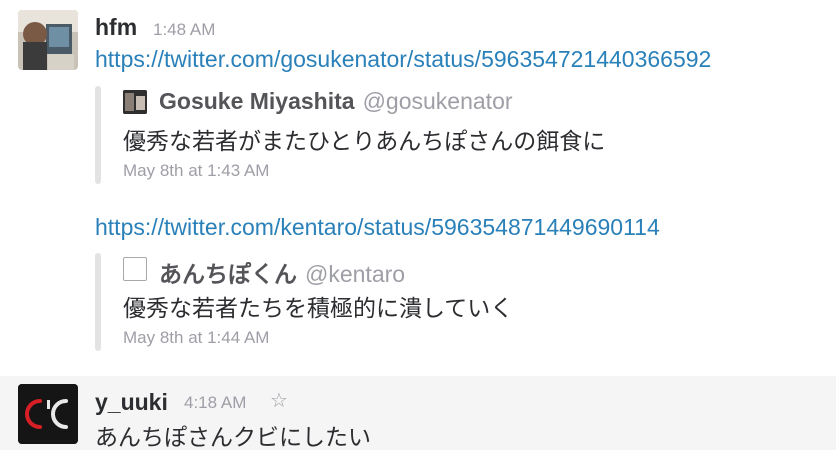 The width and height of the screenshot is (836, 452). What do you see at coordinates (364, 141) in the screenshot?
I see `attachment-text: 優秀な若者がまたひとりあんちぽさんの餌食に` at bounding box center [364, 141].